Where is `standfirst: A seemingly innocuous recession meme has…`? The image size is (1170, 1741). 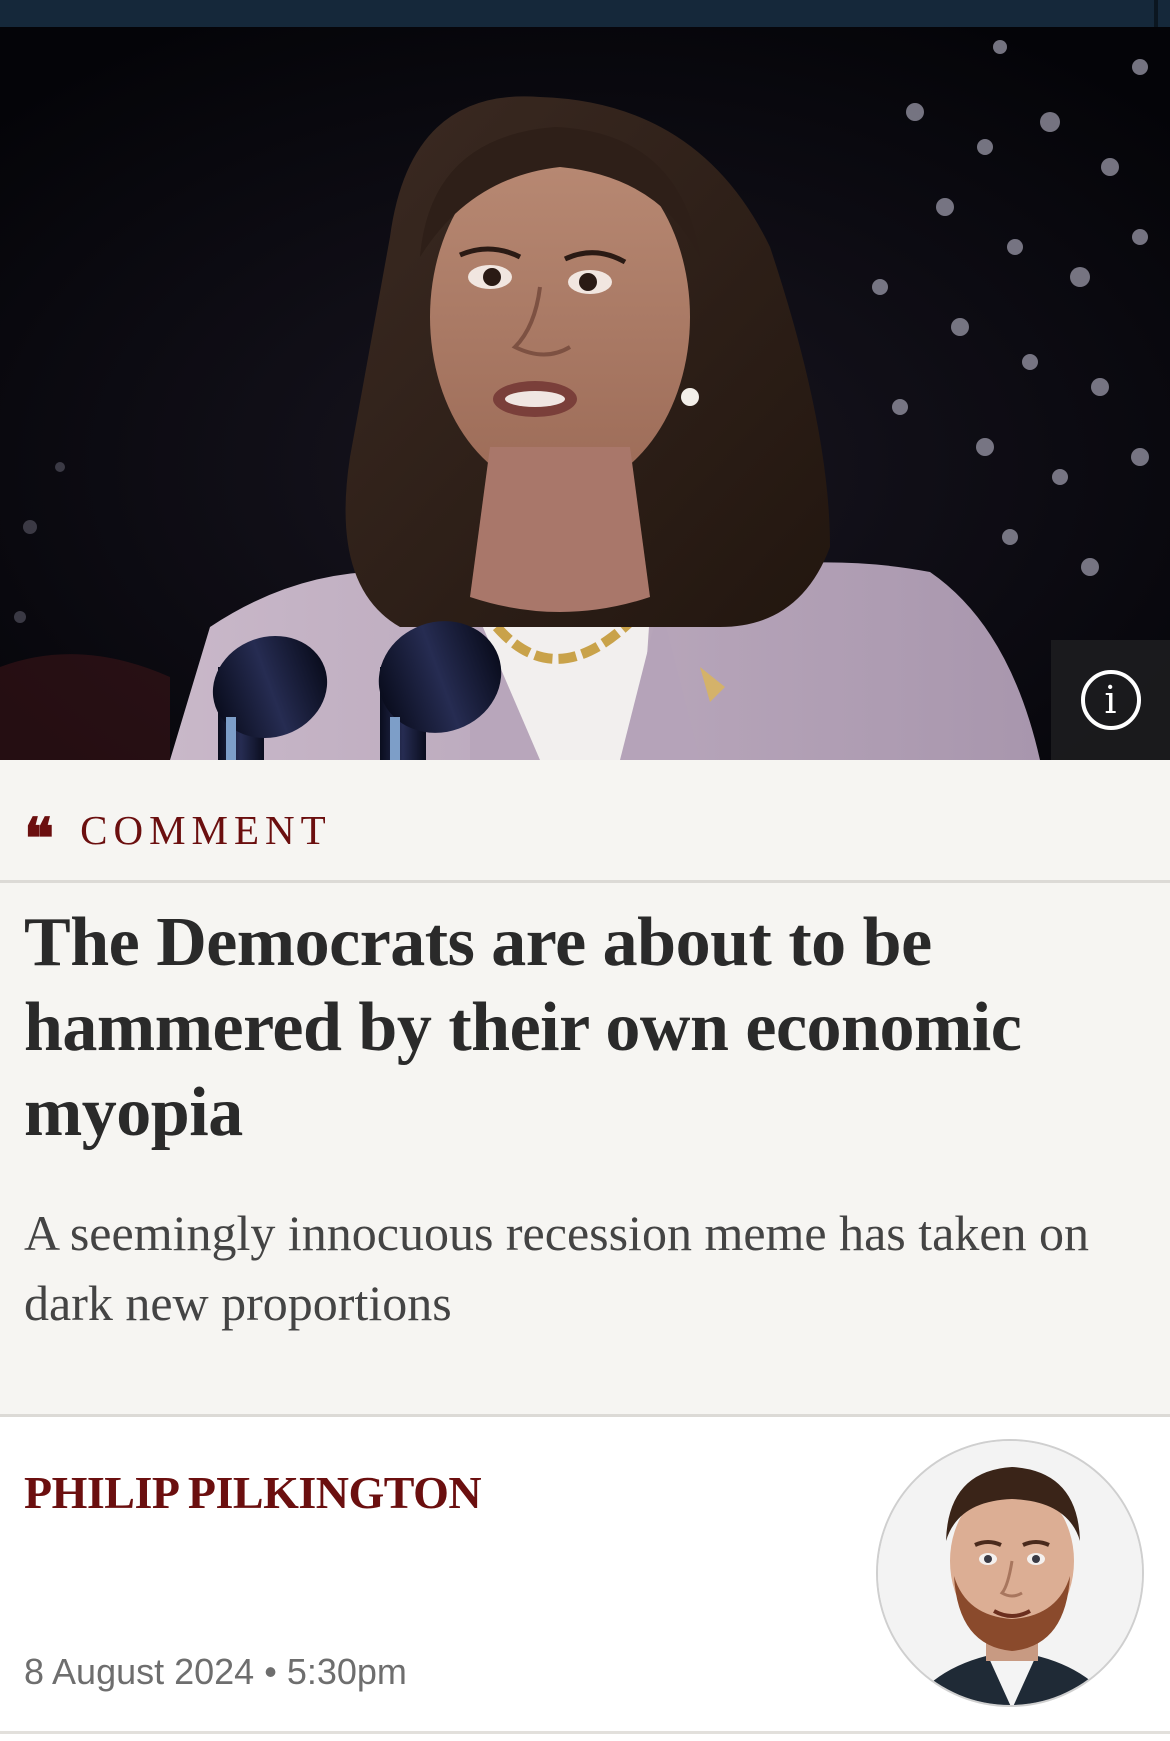
standfirst: A seemingly innocuous recession meme has… is located at coordinates (557, 1268).